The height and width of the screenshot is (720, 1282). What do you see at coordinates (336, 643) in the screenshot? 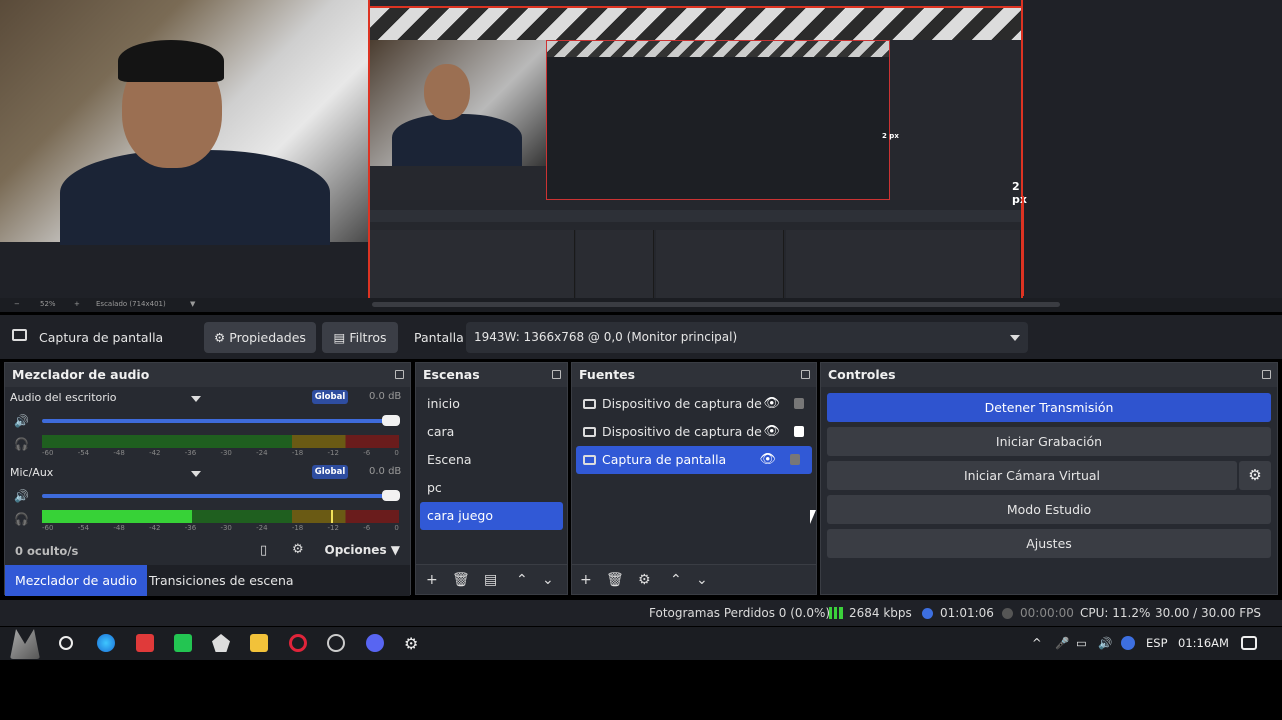
I see `obs-icon` at bounding box center [336, 643].